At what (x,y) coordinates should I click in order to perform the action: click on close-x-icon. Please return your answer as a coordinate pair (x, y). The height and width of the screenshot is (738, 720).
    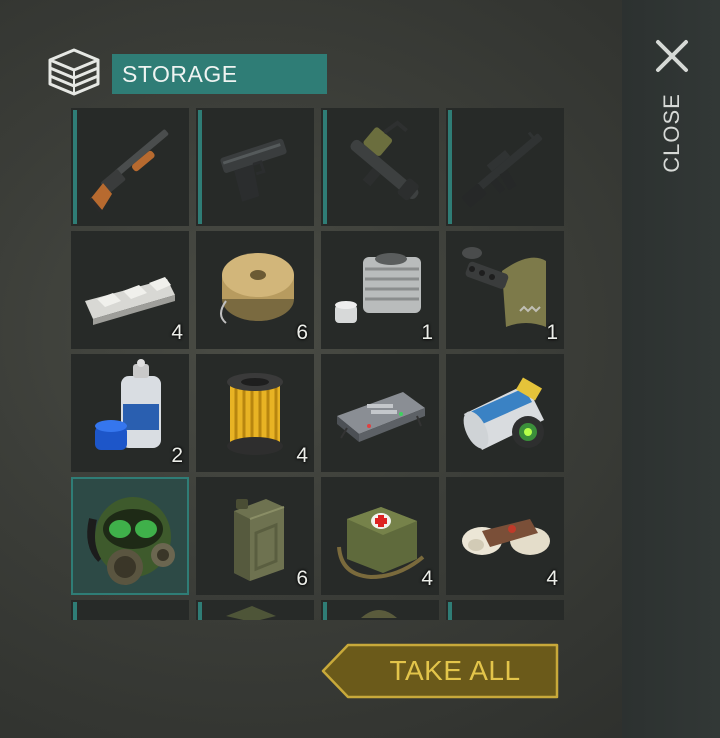
    Looking at the image, I should click on (672, 56).